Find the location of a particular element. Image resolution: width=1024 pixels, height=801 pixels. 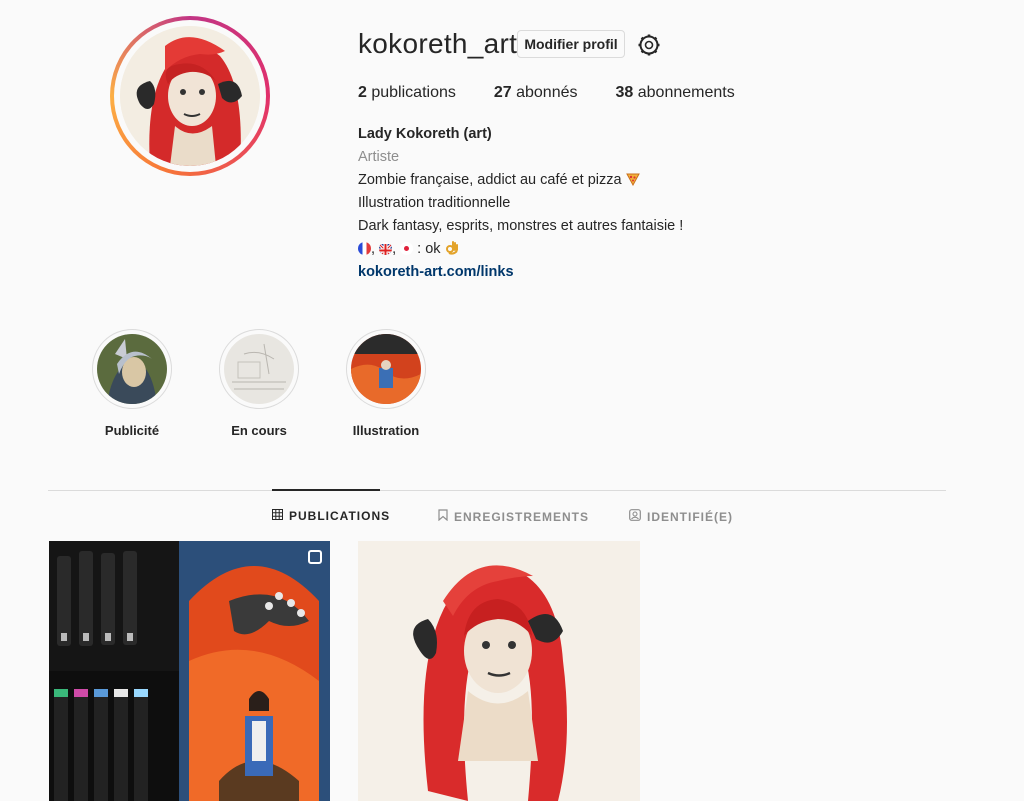

uk-flag-icon is located at coordinates (386, 248).